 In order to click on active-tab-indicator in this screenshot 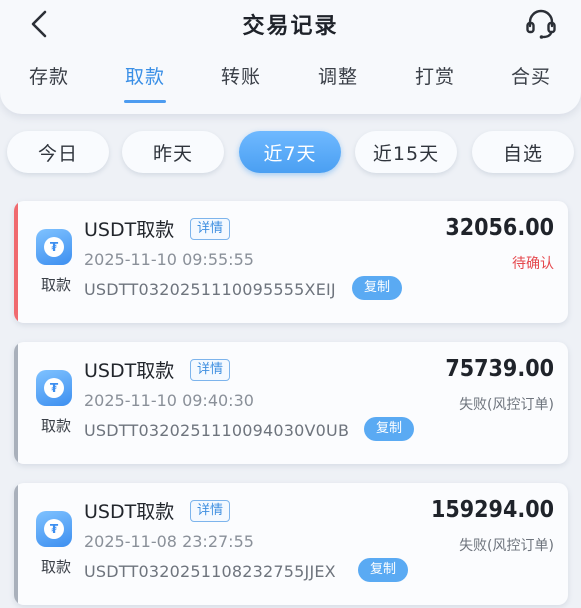, I will do `click(145, 101)`.